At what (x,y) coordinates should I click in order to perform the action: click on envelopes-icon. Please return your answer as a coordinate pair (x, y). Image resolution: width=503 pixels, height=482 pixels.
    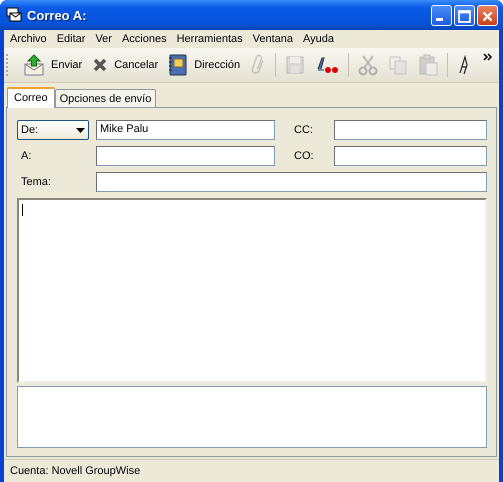
    Looking at the image, I should click on (14, 15).